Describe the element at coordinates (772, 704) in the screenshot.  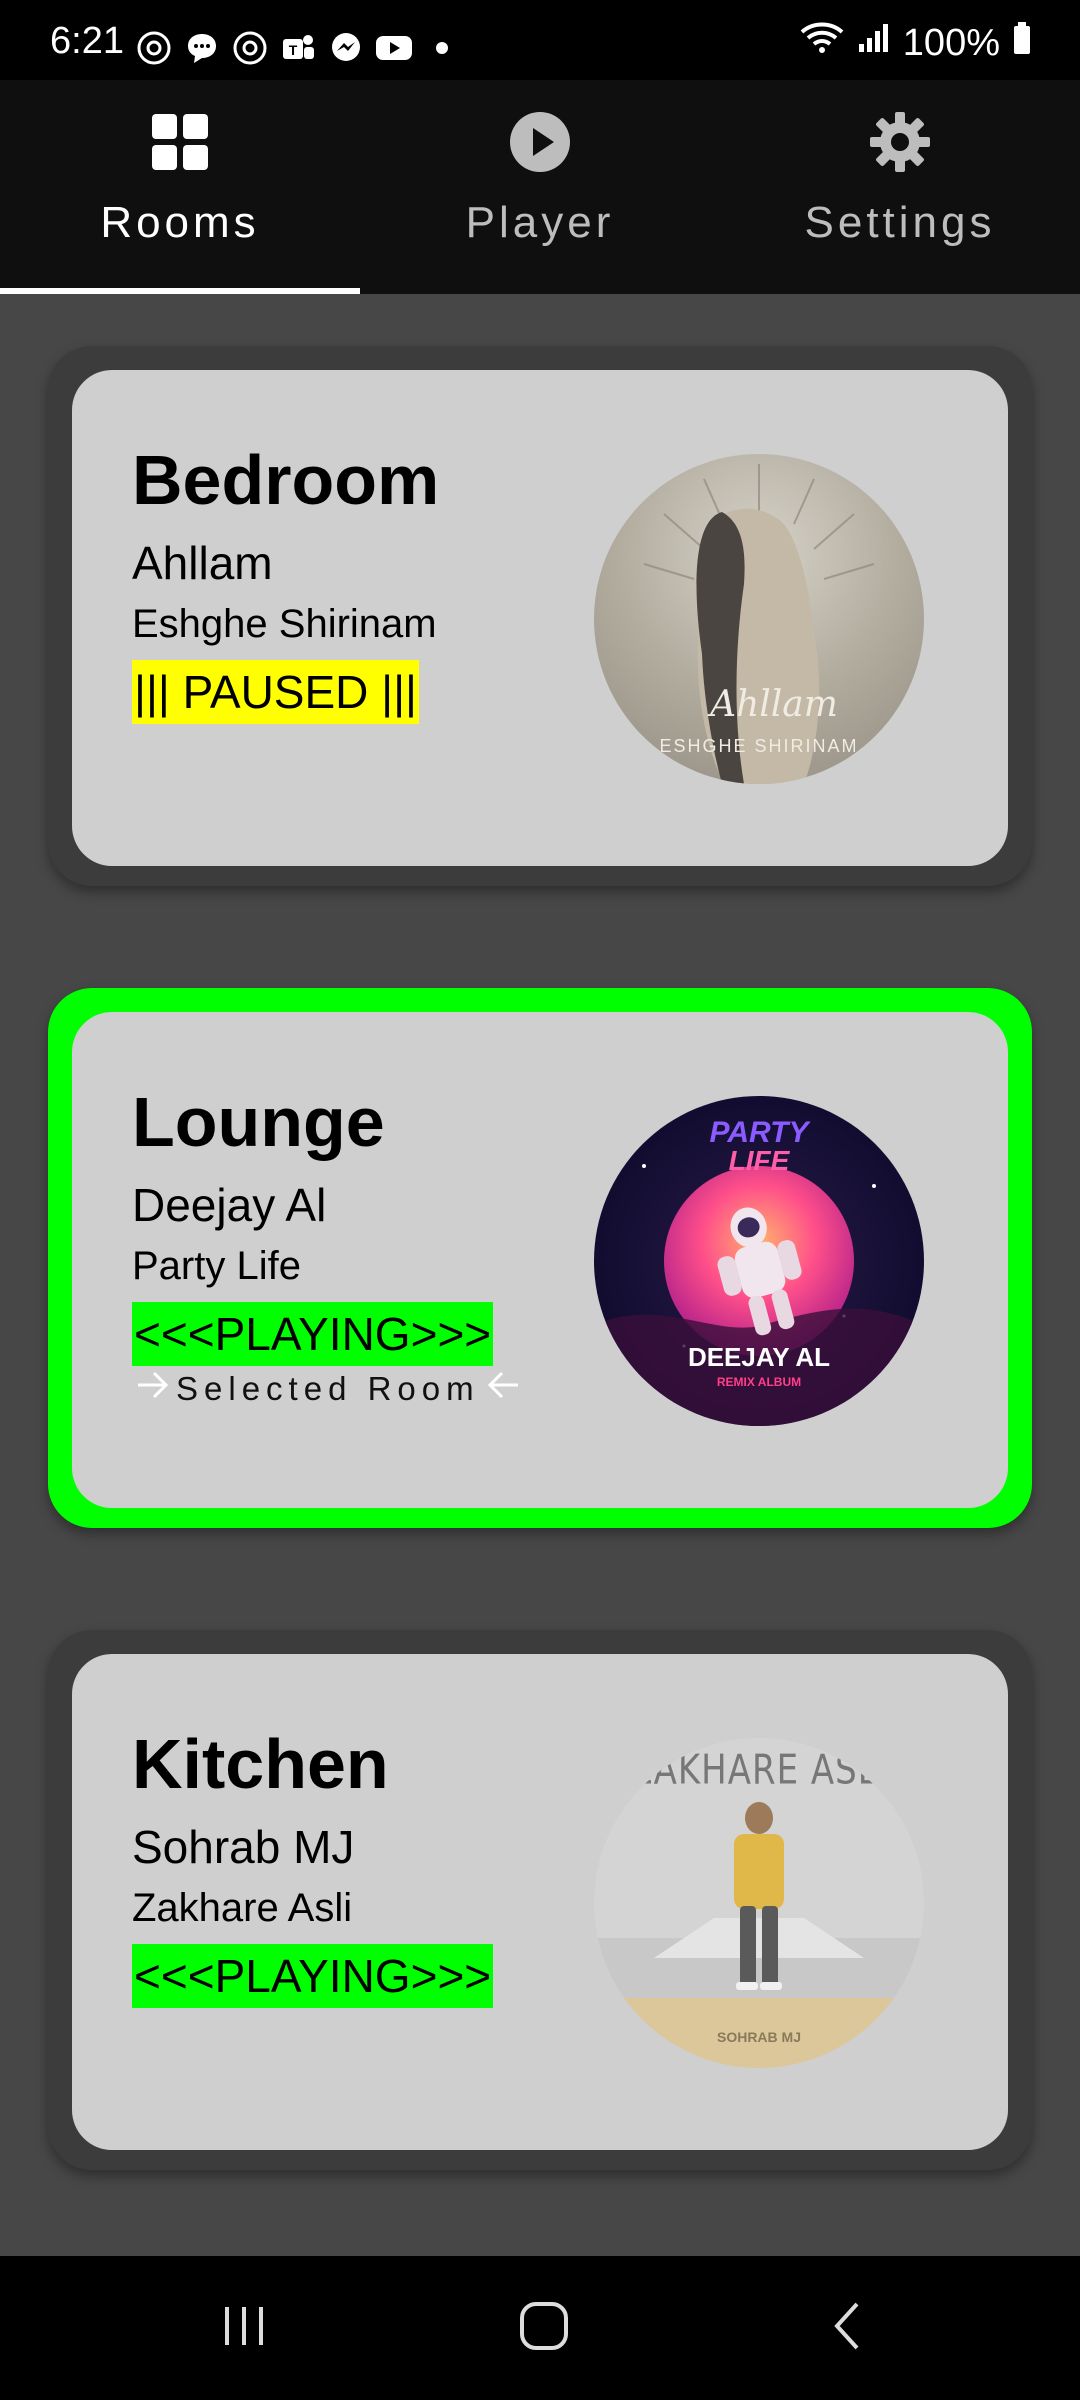
I see `album-art-title: Ahllam` at that location.